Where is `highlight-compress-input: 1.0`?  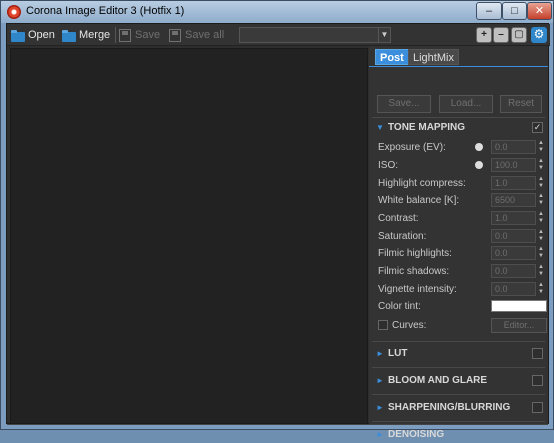
highlight-compress-input: 1.0 is located at coordinates (513, 183).